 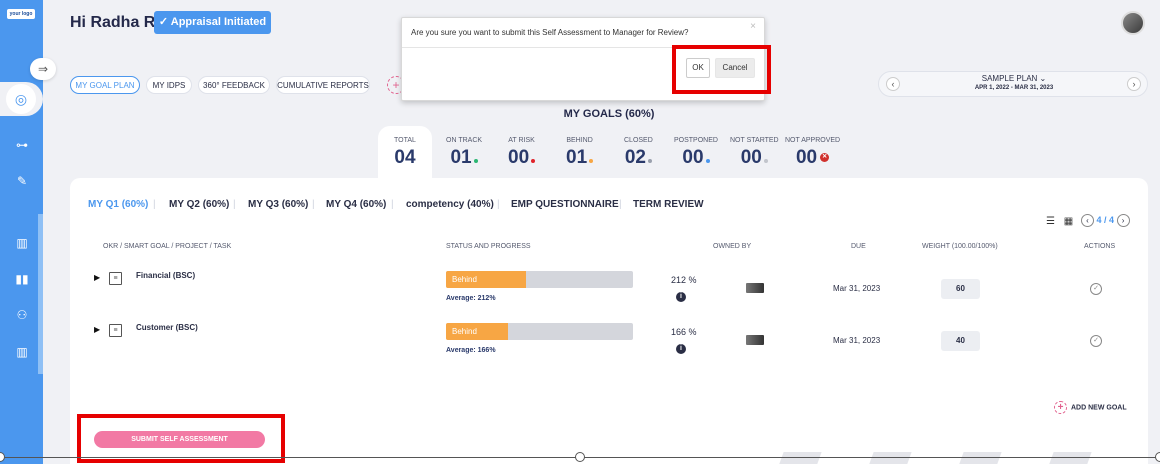 What do you see at coordinates (753, 26) in the screenshot?
I see `close-icon: ×` at bounding box center [753, 26].